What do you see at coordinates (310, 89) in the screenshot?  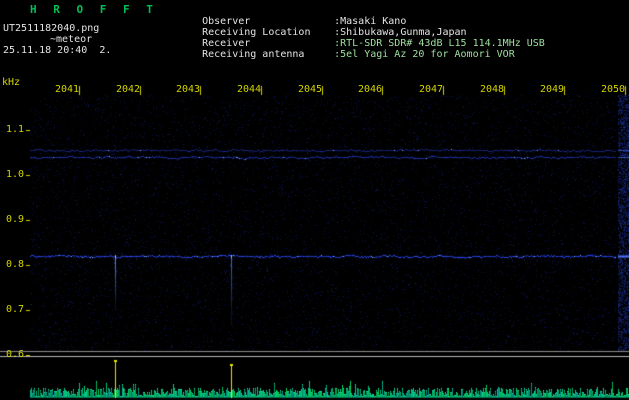 I see `x-tick-label: 2045` at bounding box center [310, 89].